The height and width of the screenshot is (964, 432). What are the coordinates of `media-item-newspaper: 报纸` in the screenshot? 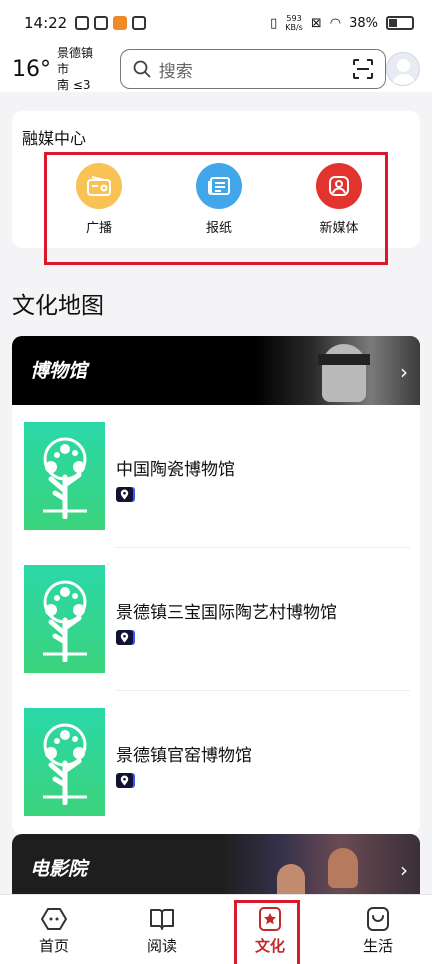 It's located at (219, 199).